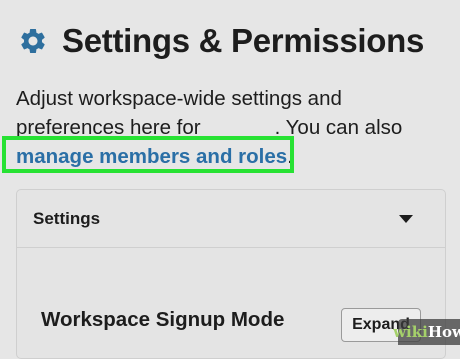 This screenshot has width=460, height=359. I want to click on page-header: Settings & Permissions, so click(221, 41).